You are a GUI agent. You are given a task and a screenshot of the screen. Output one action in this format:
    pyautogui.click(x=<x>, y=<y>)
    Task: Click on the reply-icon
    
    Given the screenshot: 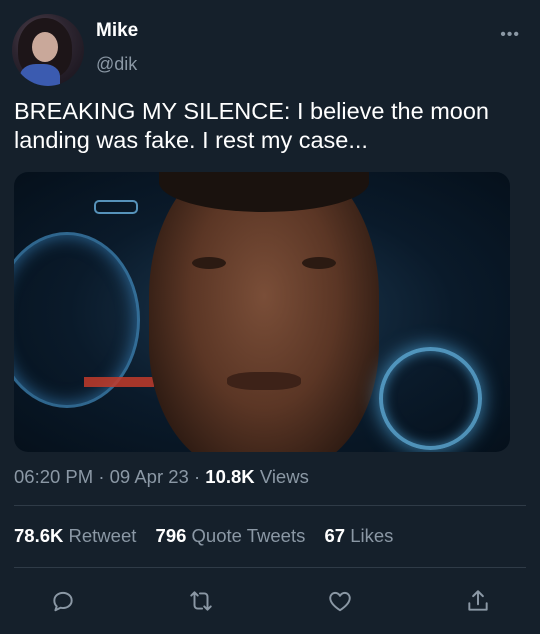 What is the action you would take?
    pyautogui.click(x=63, y=601)
    